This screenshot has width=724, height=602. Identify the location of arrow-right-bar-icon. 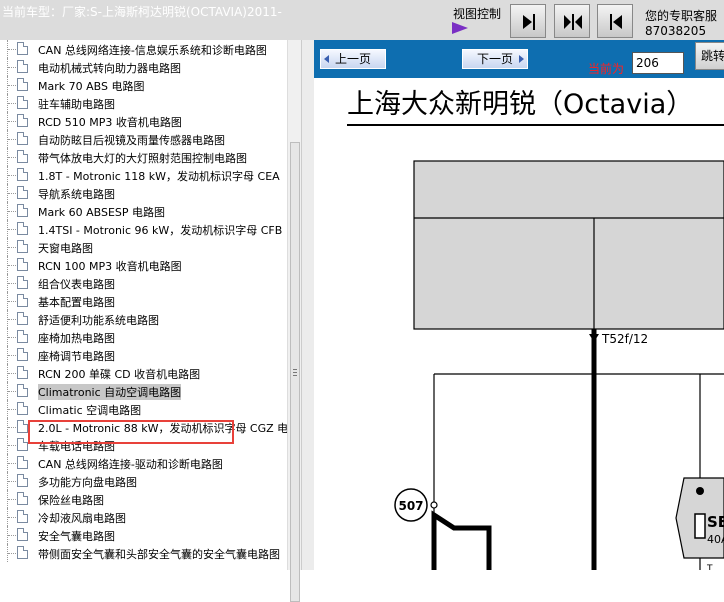
(529, 22).